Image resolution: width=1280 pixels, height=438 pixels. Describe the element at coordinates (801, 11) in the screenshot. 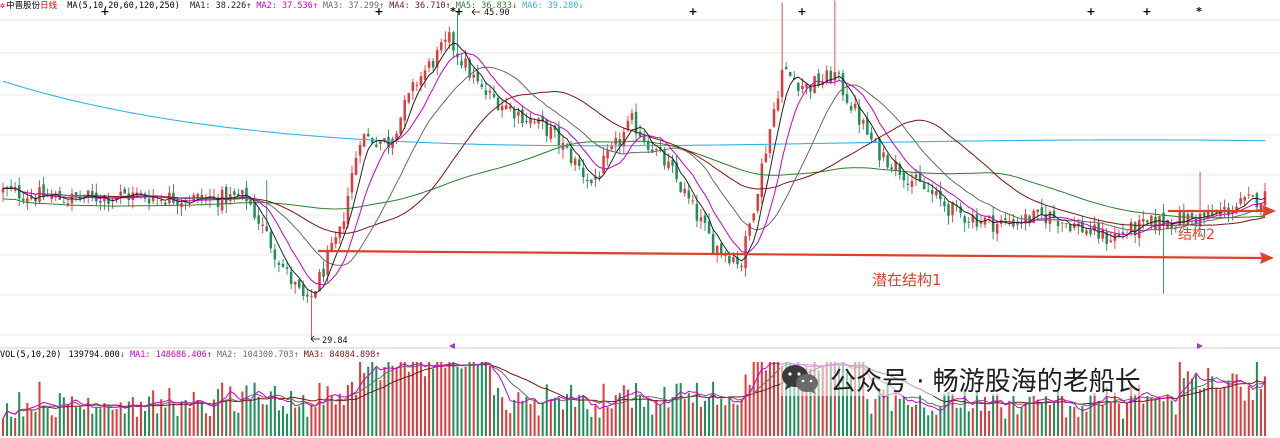

I see `top-marker-6: +` at that location.